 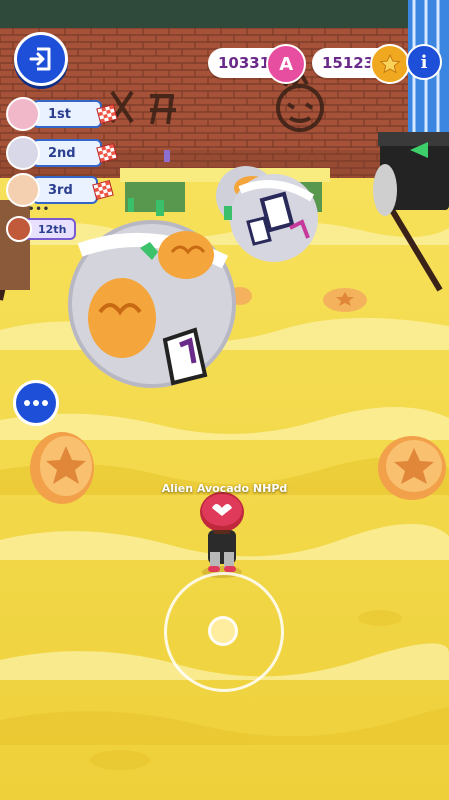 I want to click on more-options-button, so click(x=36, y=403).